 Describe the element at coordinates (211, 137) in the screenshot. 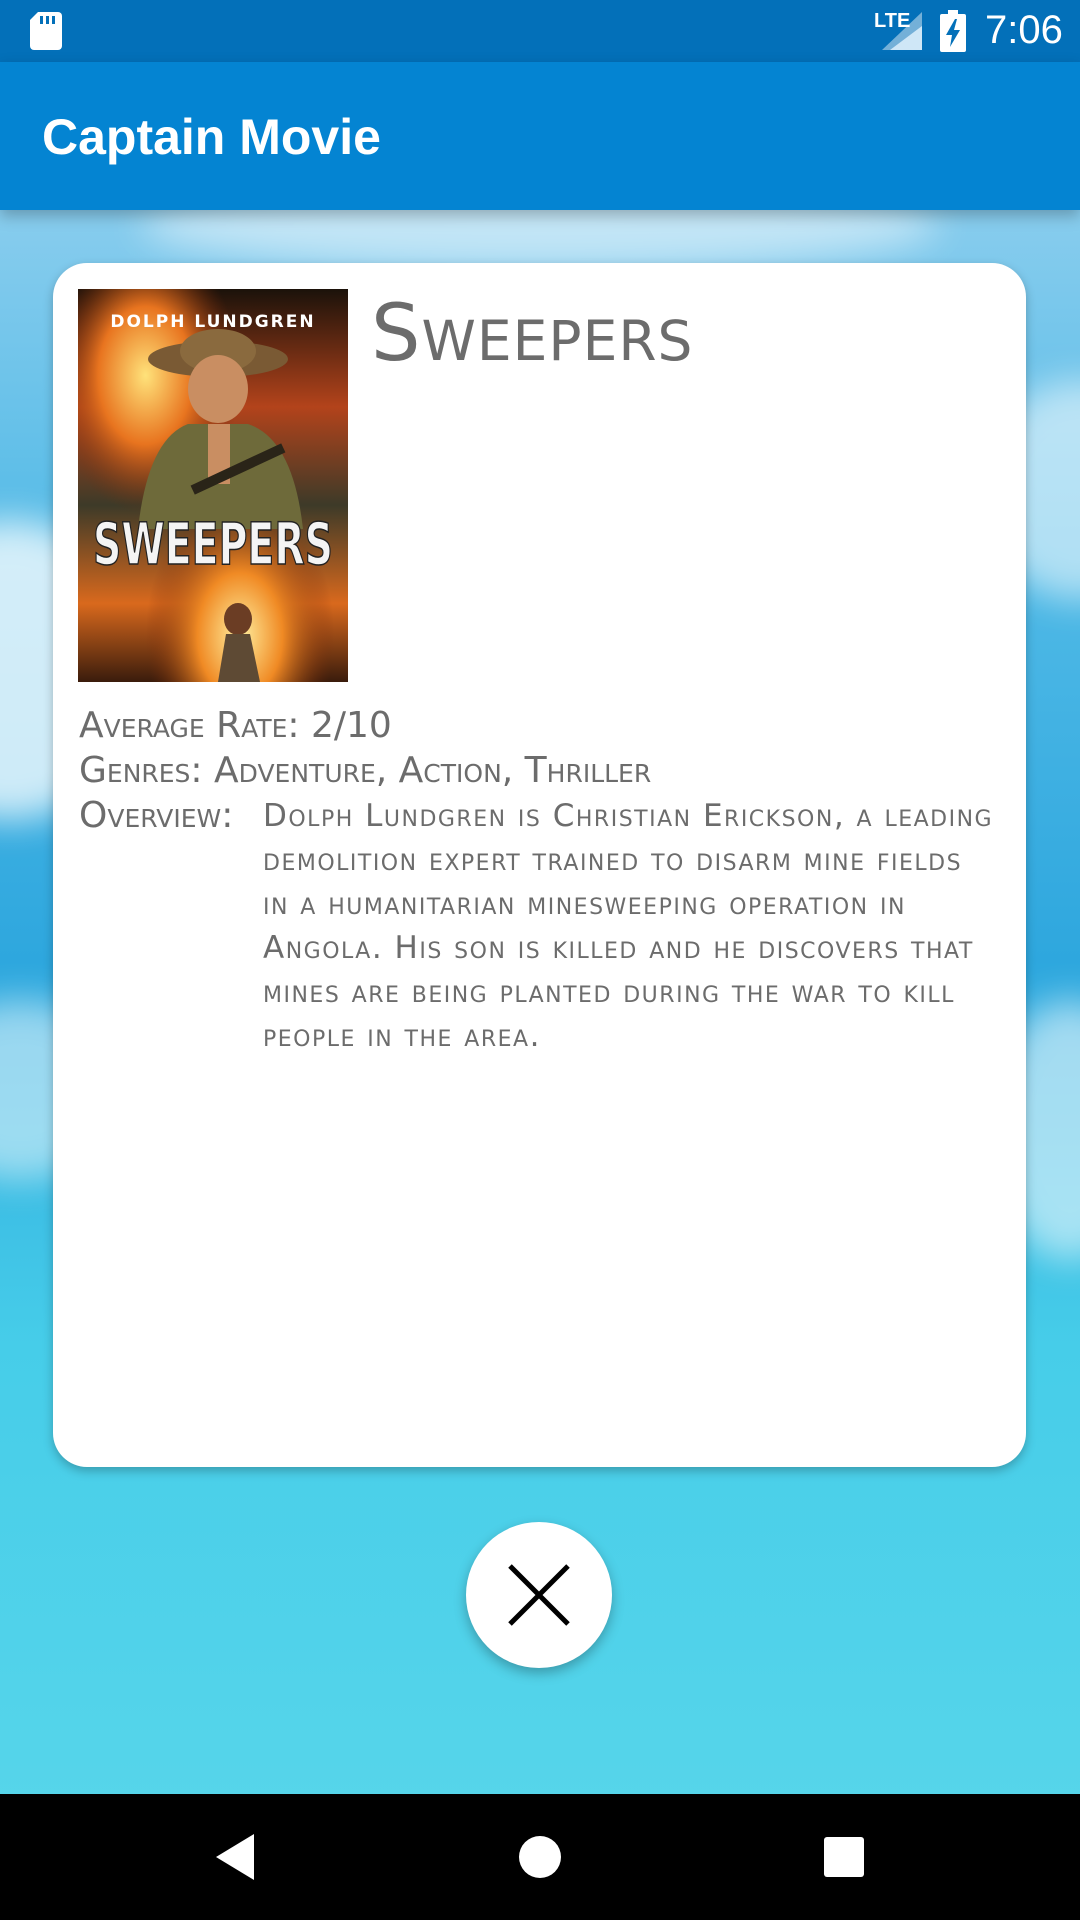

I see `app-title: Captain Movie` at that location.